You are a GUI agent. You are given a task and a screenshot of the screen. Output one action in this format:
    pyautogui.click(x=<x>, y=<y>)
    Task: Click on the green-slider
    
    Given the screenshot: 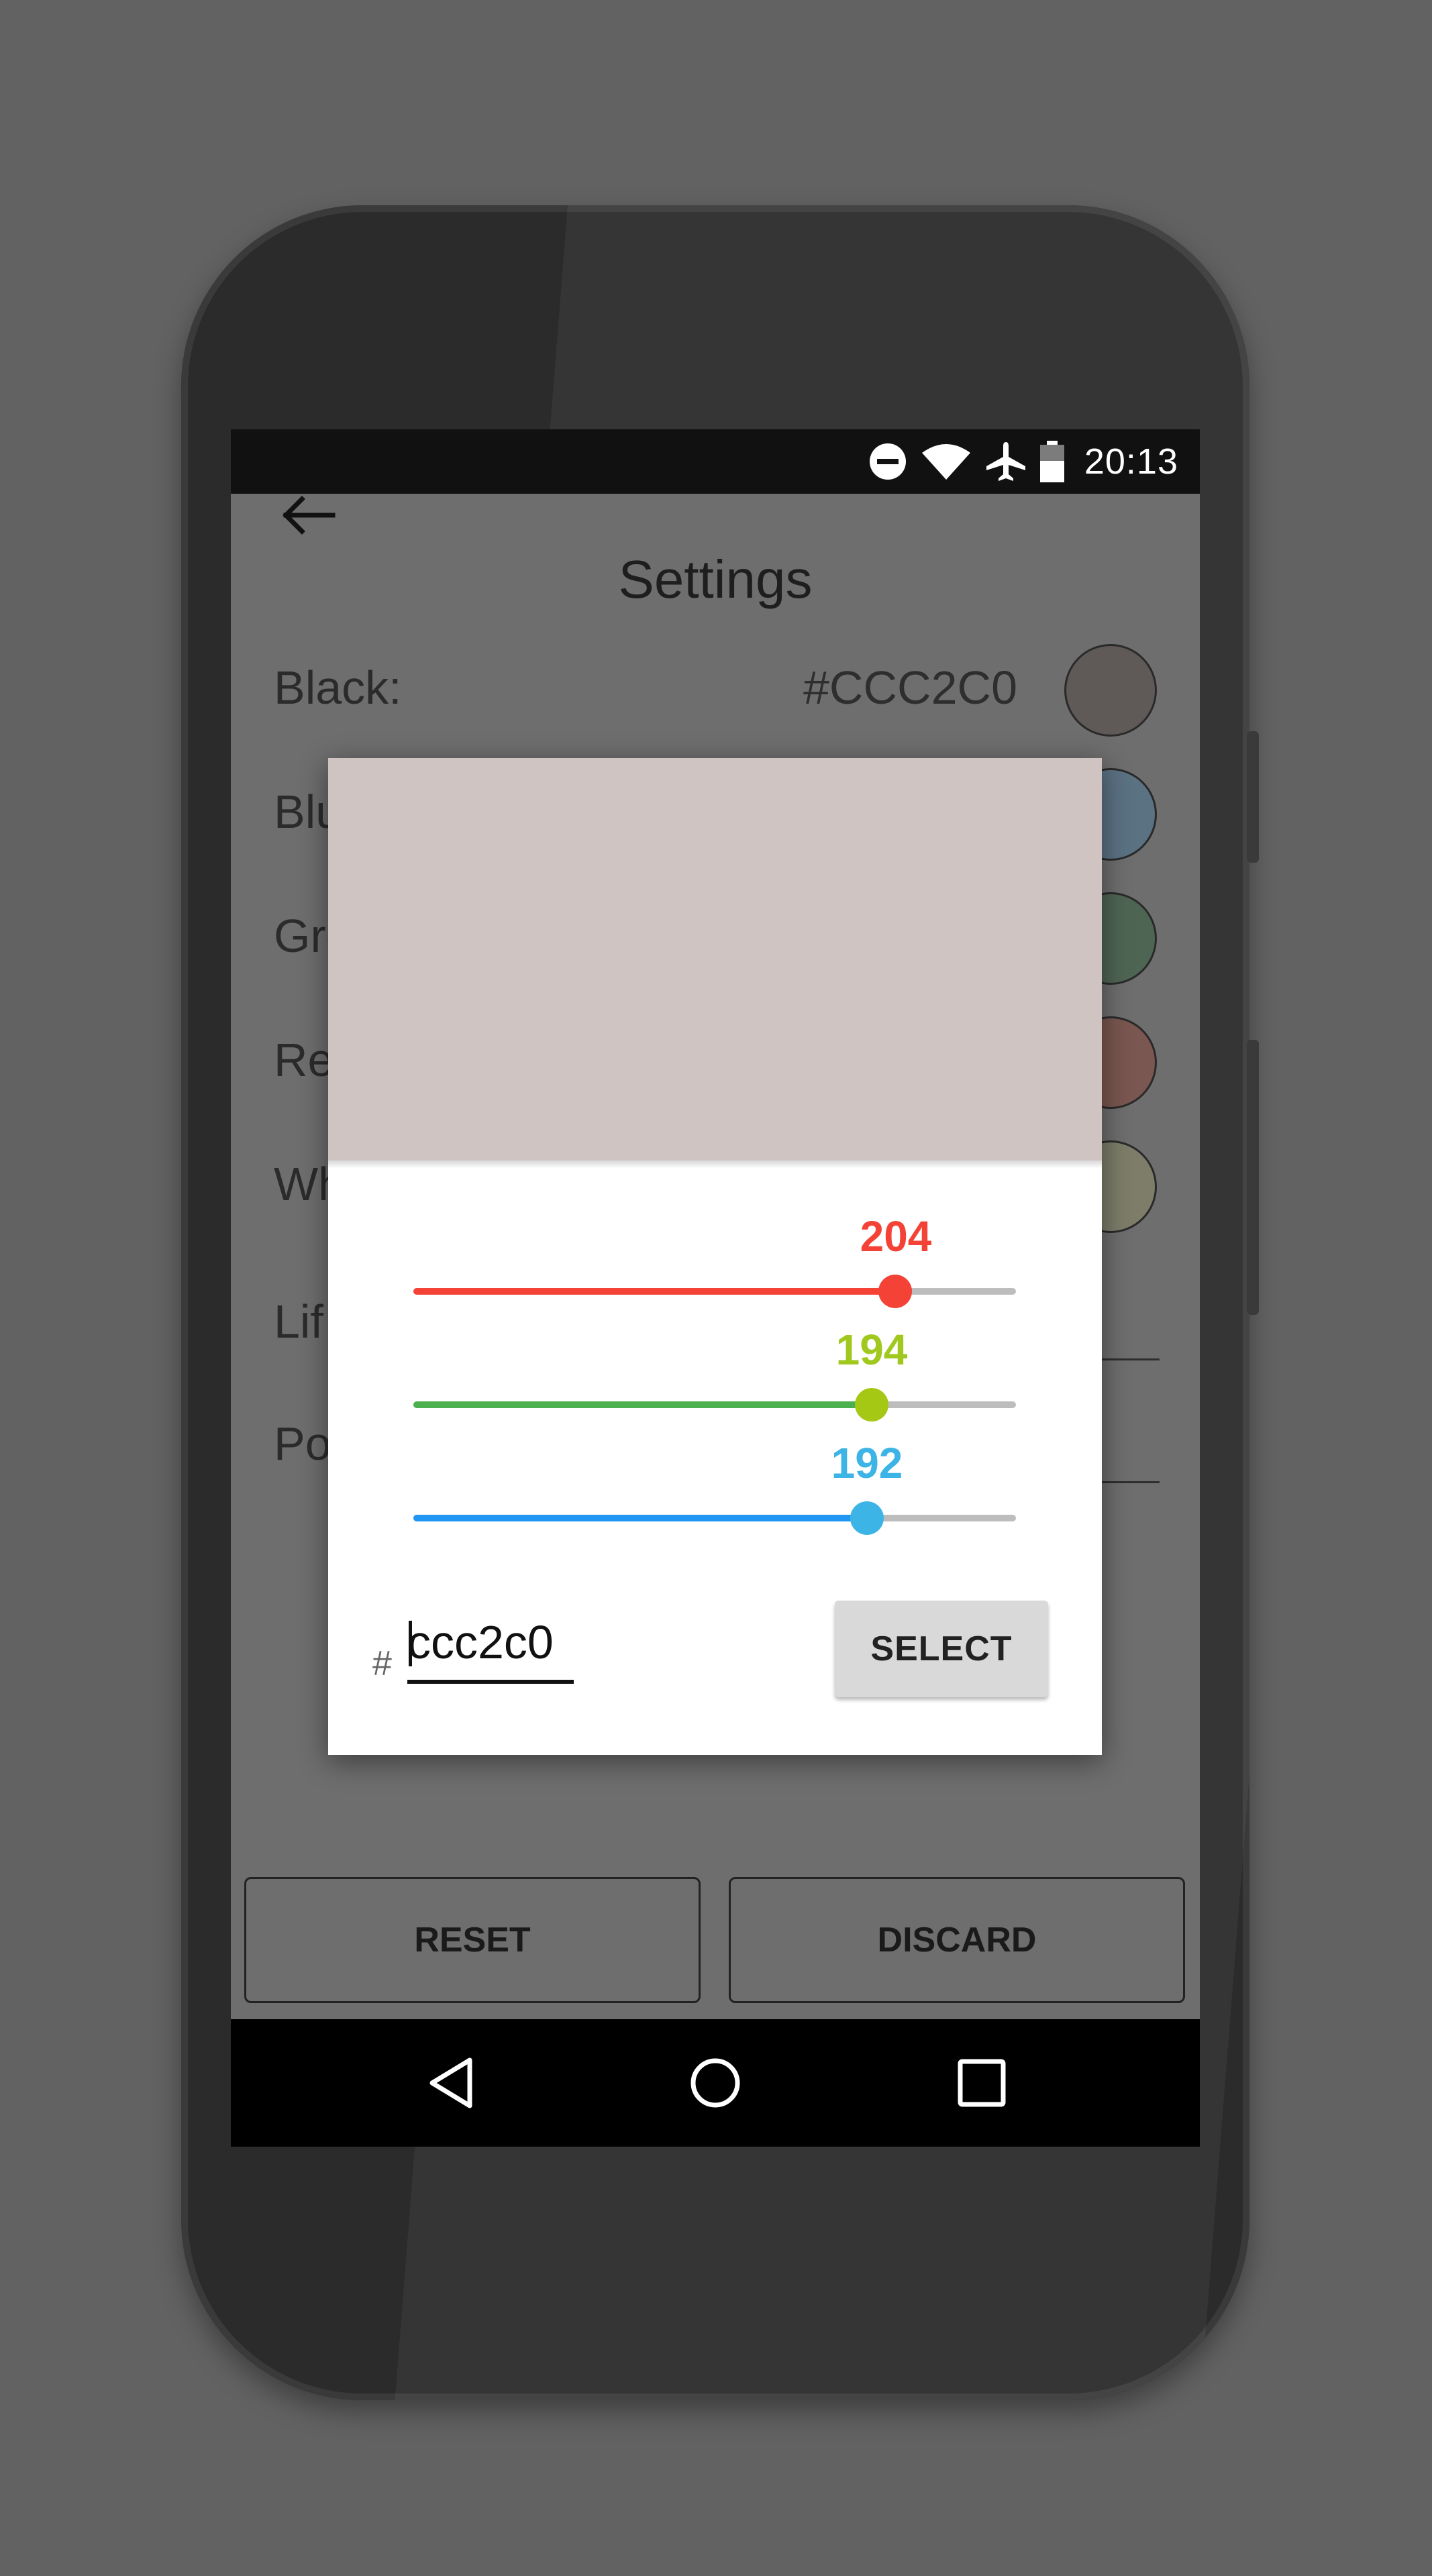 What is the action you would take?
    pyautogui.click(x=714, y=1404)
    